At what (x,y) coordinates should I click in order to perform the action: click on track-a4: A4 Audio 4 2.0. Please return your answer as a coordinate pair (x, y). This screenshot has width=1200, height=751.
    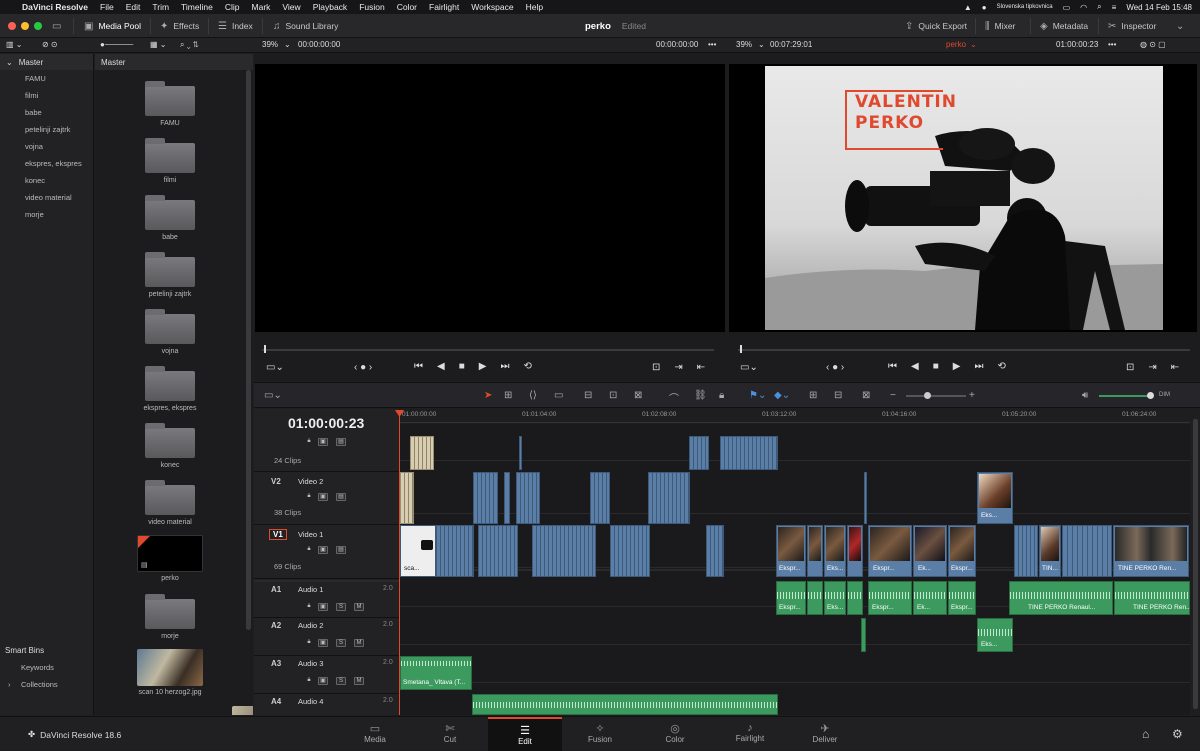
    Looking at the image, I should click on (327, 704).